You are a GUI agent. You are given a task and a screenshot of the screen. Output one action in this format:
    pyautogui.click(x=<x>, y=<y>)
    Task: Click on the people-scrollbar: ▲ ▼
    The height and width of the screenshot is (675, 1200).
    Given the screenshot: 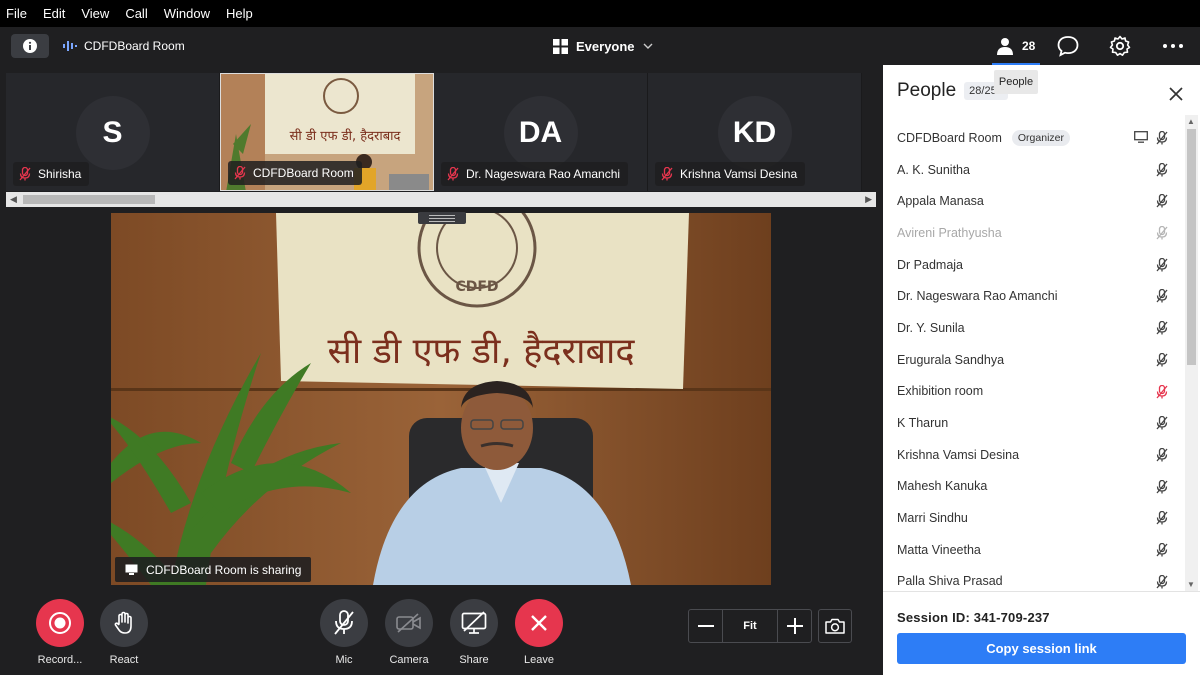 What is the action you would take?
    pyautogui.click(x=1191, y=353)
    